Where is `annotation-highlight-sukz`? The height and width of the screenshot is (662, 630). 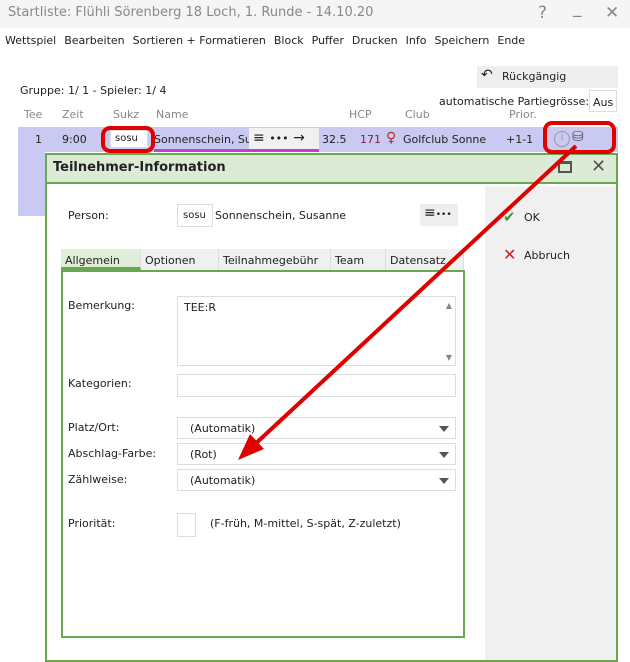
annotation-highlight-sukz is located at coordinates (128, 139).